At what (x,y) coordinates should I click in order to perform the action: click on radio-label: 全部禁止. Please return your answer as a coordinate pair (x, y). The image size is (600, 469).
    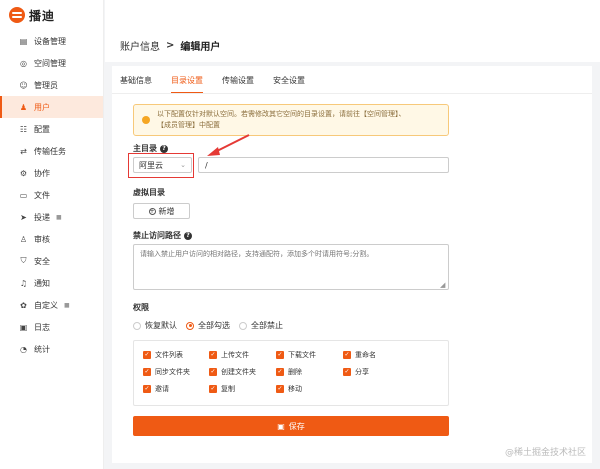
    Looking at the image, I should click on (267, 325).